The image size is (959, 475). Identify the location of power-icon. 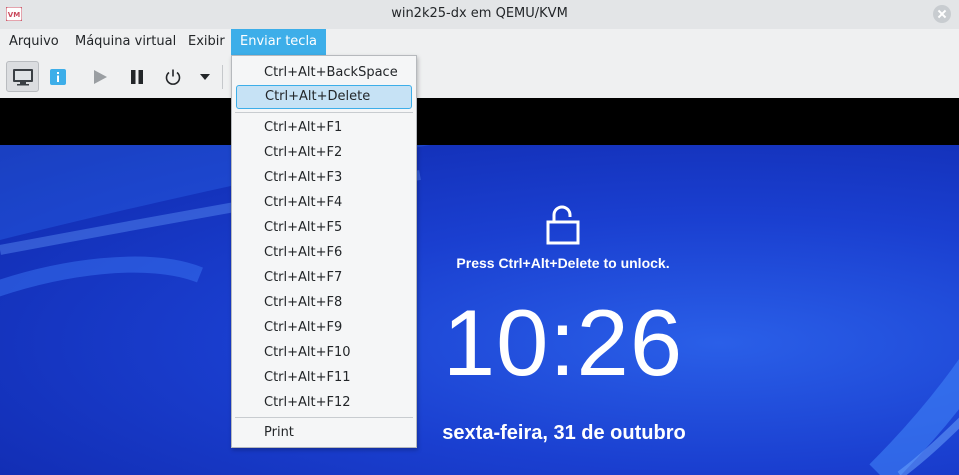
(173, 77).